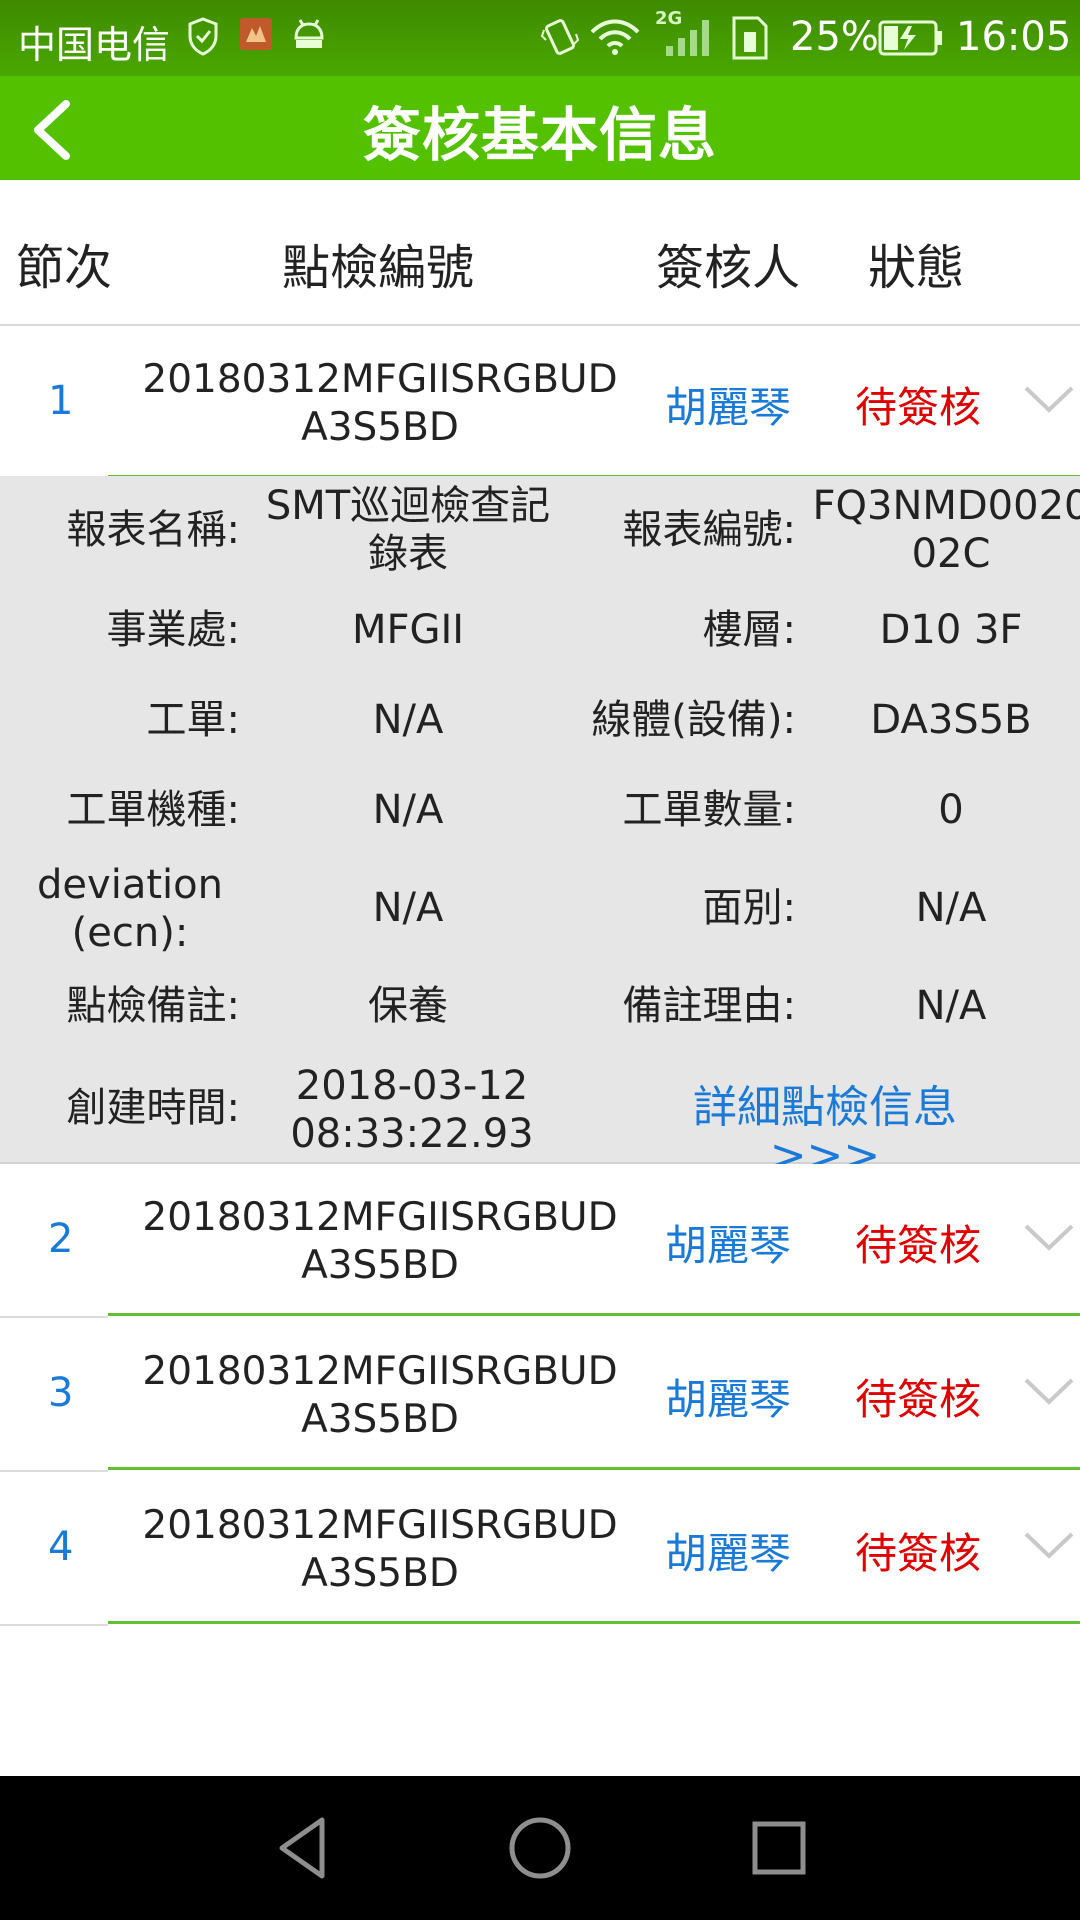  What do you see at coordinates (61, 401) in the screenshot?
I see `row-number: 1` at bounding box center [61, 401].